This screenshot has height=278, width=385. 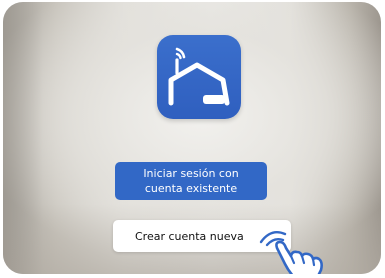 What do you see at coordinates (292, 246) in the screenshot?
I see `tap-hand-icon` at bounding box center [292, 246].